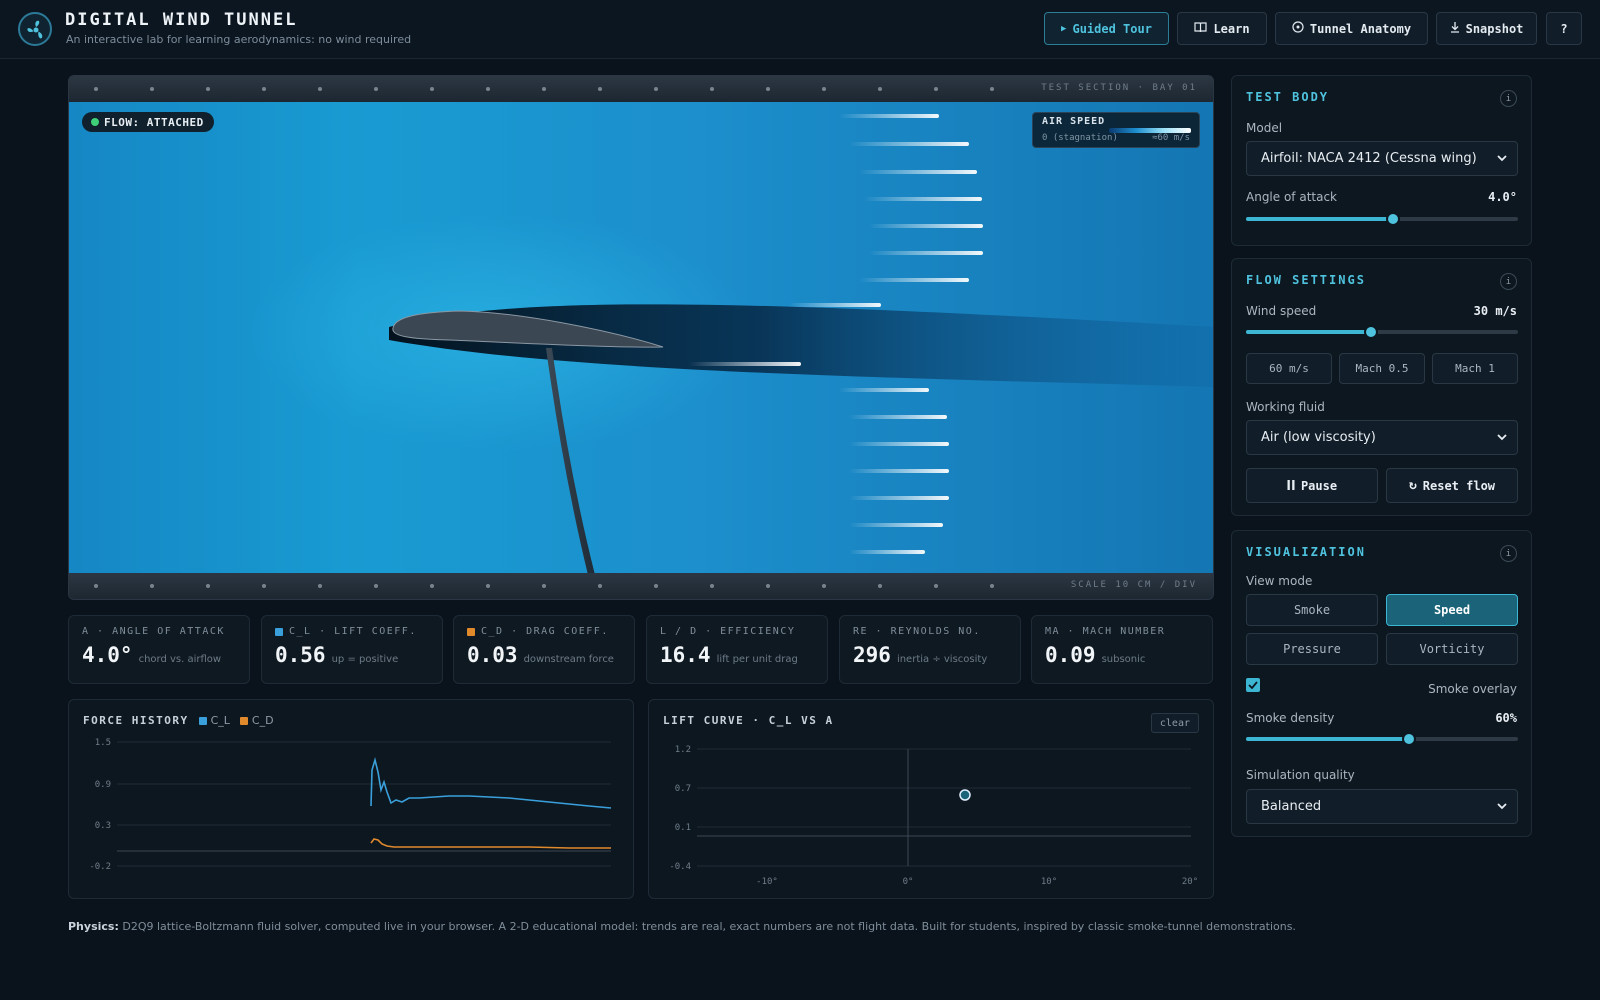 The height and width of the screenshot is (1000, 1600). I want to click on preset-mach-1-button: Mach 1, so click(1475, 368).